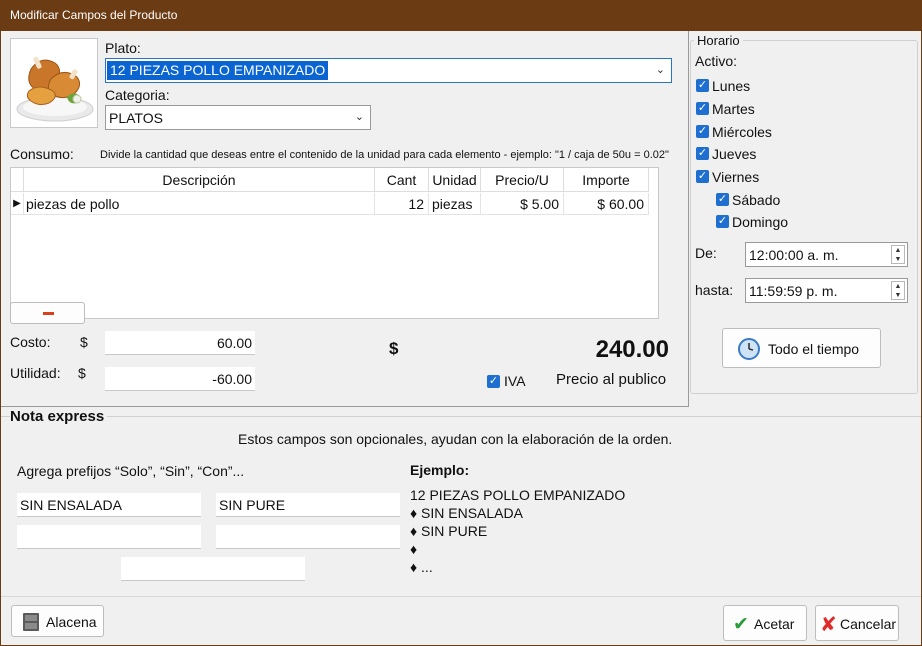 This screenshot has height=646, width=922. What do you see at coordinates (82, 373) in the screenshot?
I see `utilidad-currency: $` at bounding box center [82, 373].